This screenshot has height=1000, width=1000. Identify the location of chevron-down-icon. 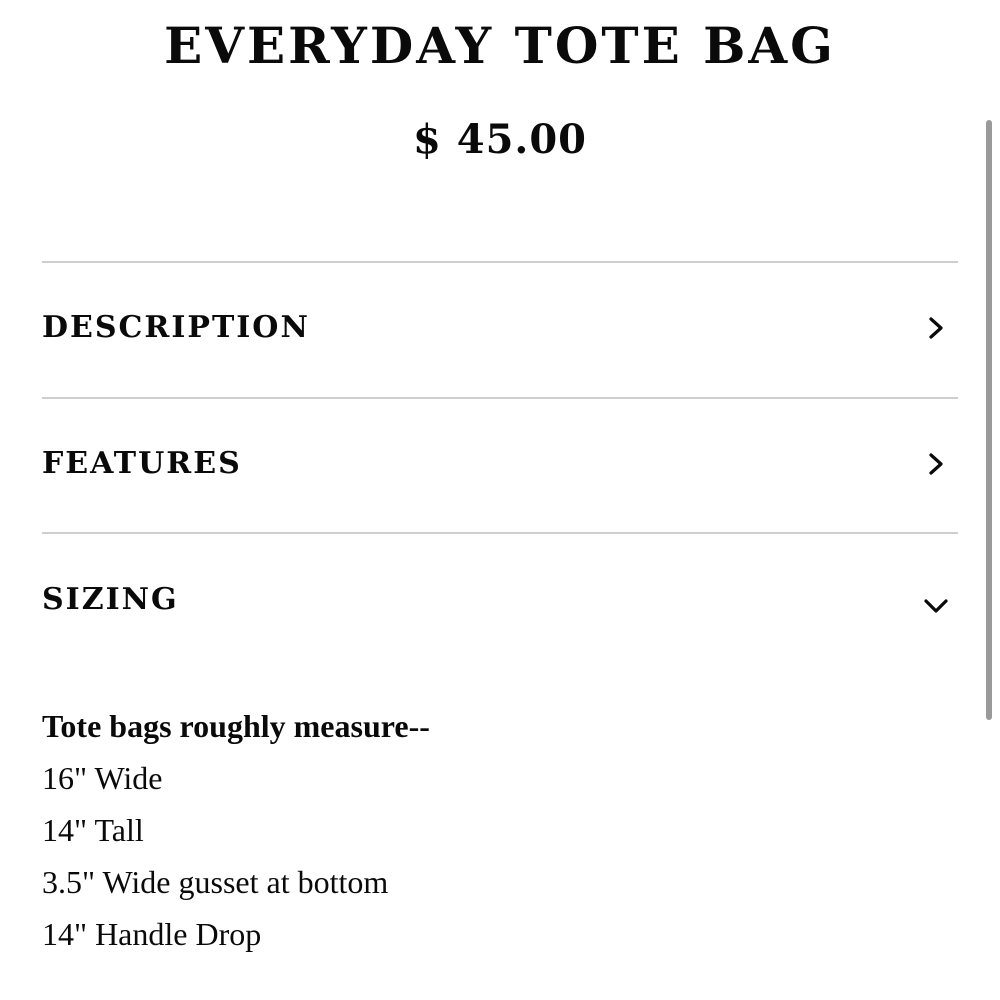
(936, 606).